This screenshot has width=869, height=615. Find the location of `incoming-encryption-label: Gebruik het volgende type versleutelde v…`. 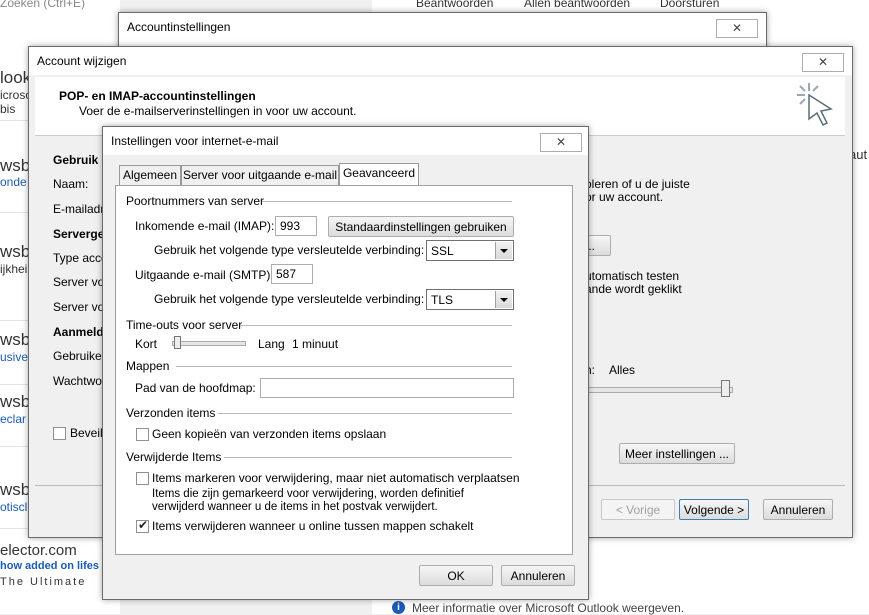

incoming-encryption-label: Gebruik het volgende type versleutelde v… is located at coordinates (289, 250).